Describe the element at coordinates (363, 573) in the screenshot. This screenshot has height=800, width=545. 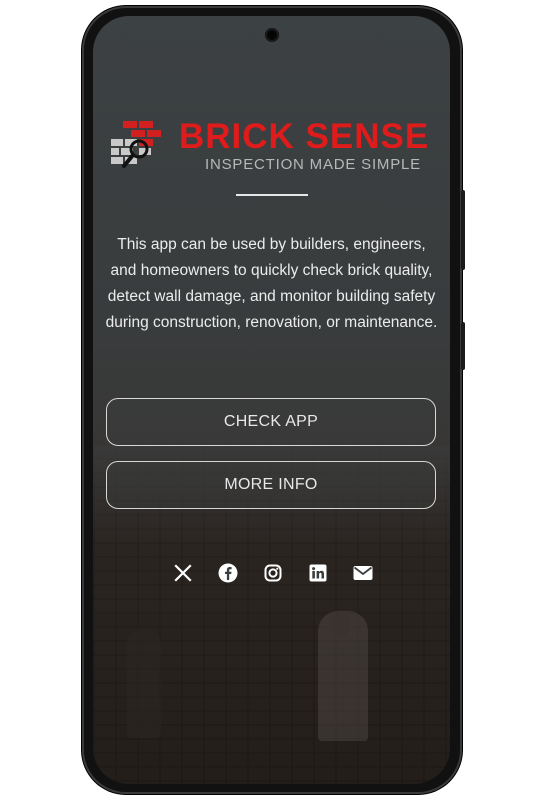
I see `email-icon` at that location.